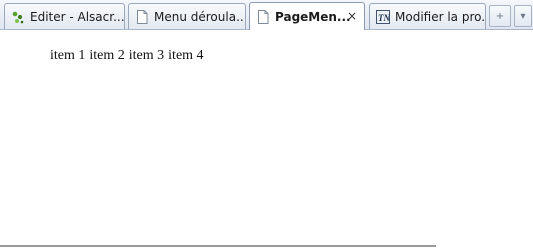  I want to click on bottom-divider, so click(218, 246).